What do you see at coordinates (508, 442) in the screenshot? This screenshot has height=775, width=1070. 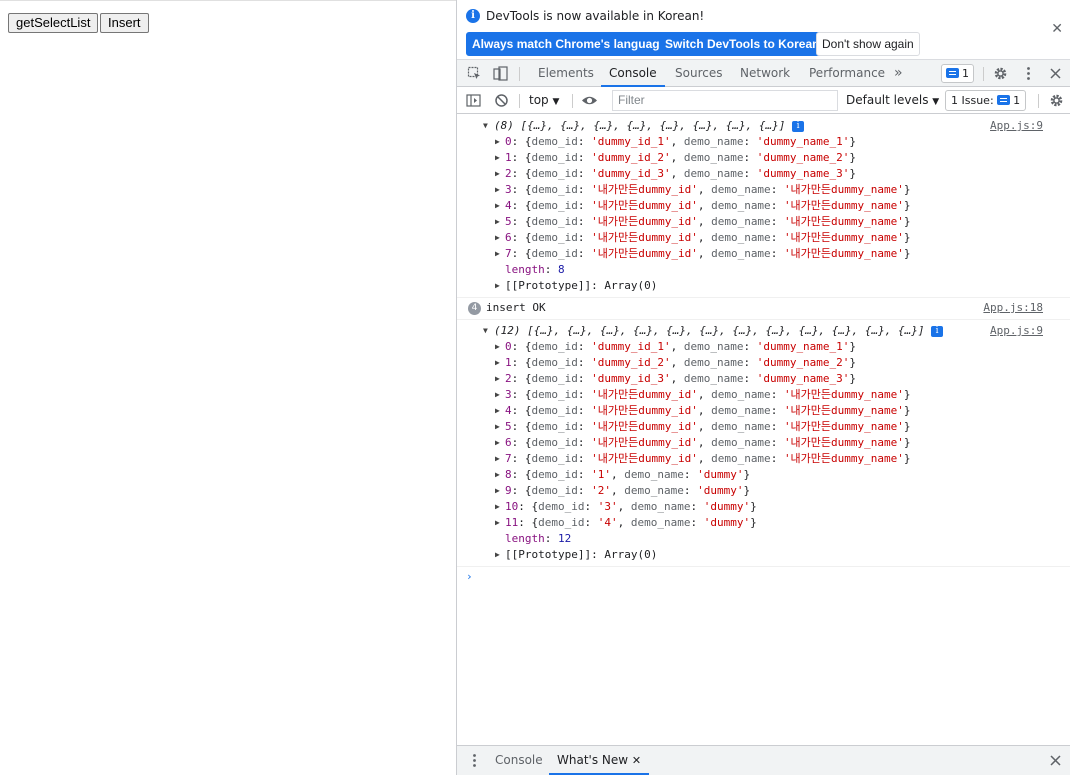 I see `item-index: 6` at bounding box center [508, 442].